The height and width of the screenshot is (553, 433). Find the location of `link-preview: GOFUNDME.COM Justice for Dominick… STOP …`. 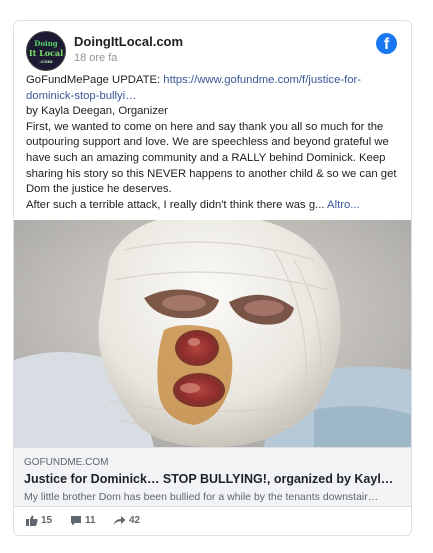

link-preview: GOFUNDME.COM Justice for Dominick… STOP … is located at coordinates (212, 477).